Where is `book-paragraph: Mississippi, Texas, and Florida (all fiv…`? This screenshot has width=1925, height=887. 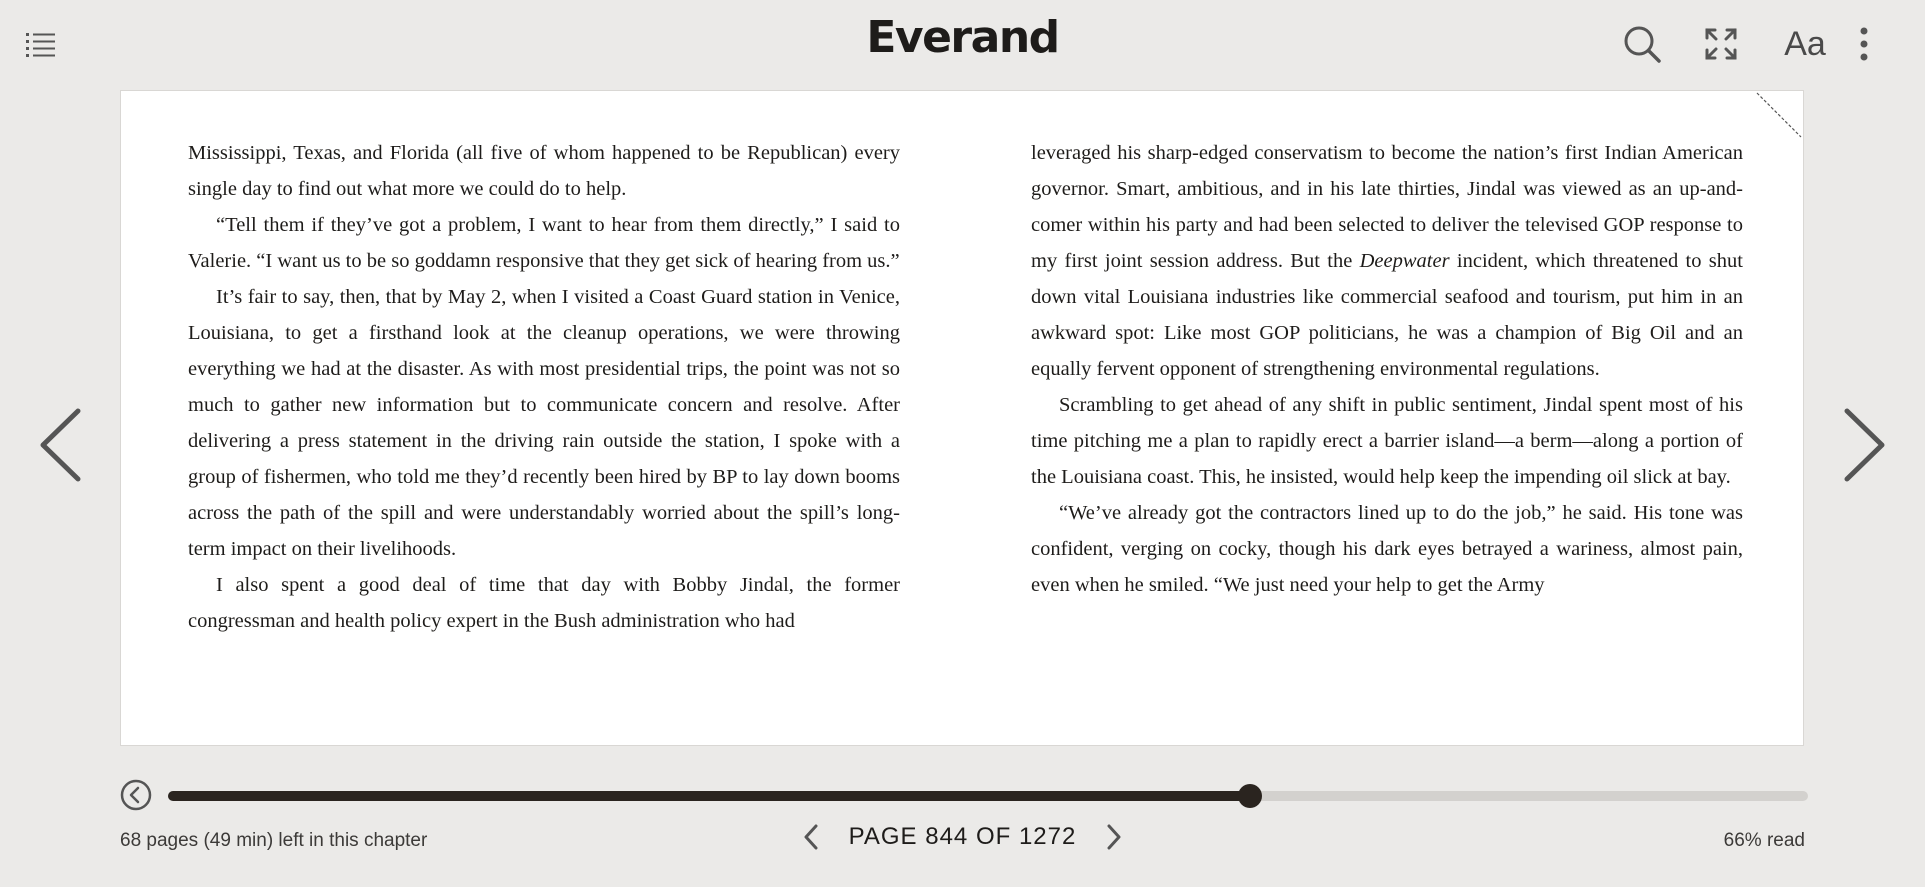 book-paragraph: Mississippi, Texas, and Florida (all fiv… is located at coordinates (544, 171).